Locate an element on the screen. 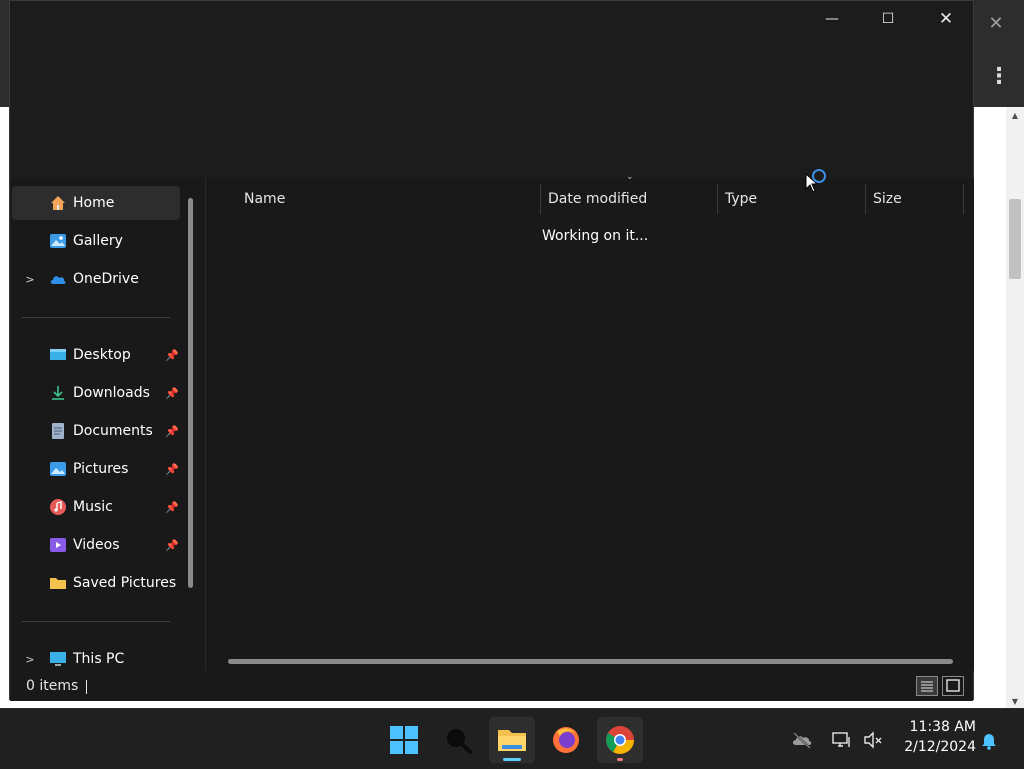 Image resolution: width=1024 pixels, height=769 pixels. scroll-up-icon: ▲ is located at coordinates (1015, 115).